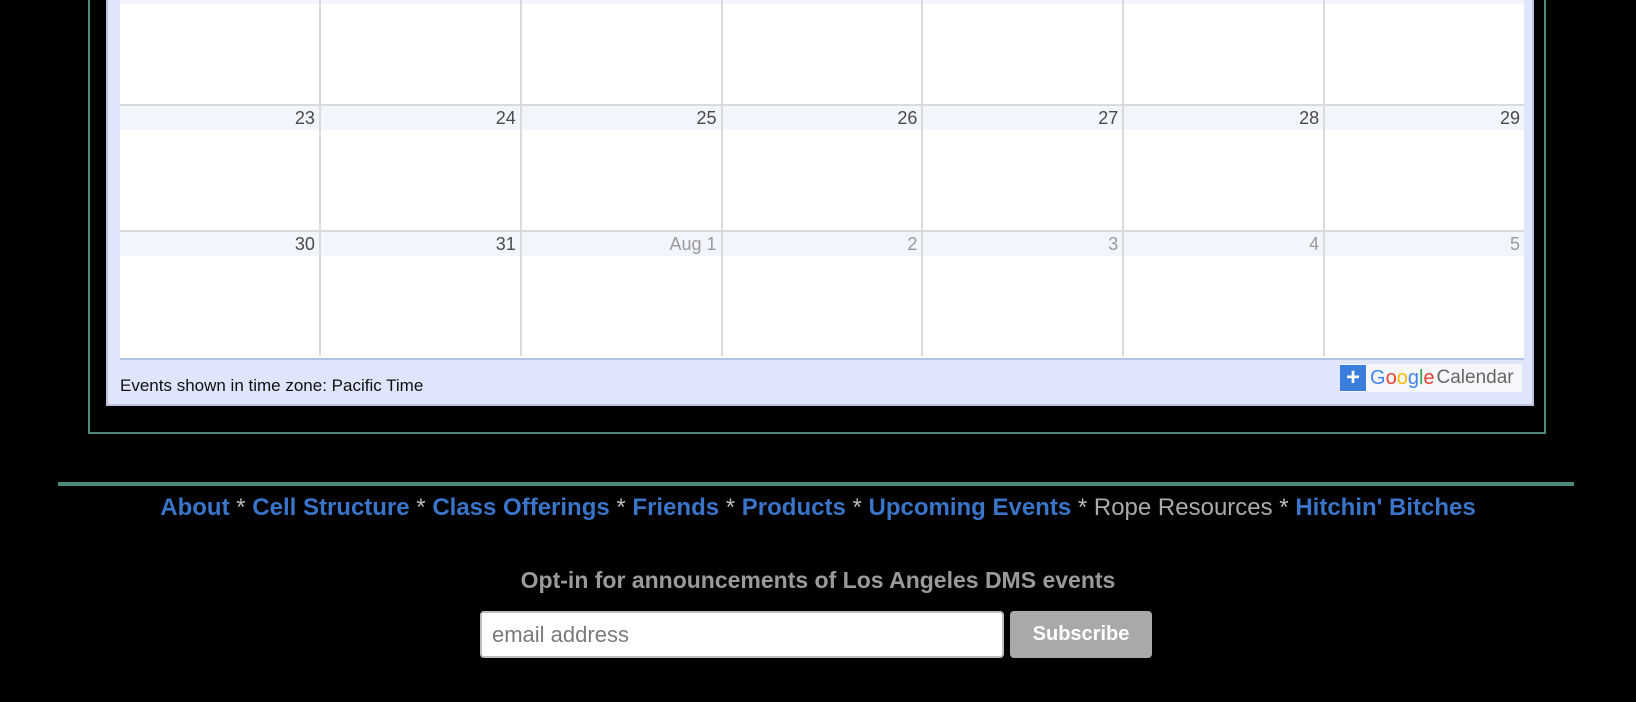  Describe the element at coordinates (1424, 293) in the screenshot. I see `day-cell: 5` at that location.